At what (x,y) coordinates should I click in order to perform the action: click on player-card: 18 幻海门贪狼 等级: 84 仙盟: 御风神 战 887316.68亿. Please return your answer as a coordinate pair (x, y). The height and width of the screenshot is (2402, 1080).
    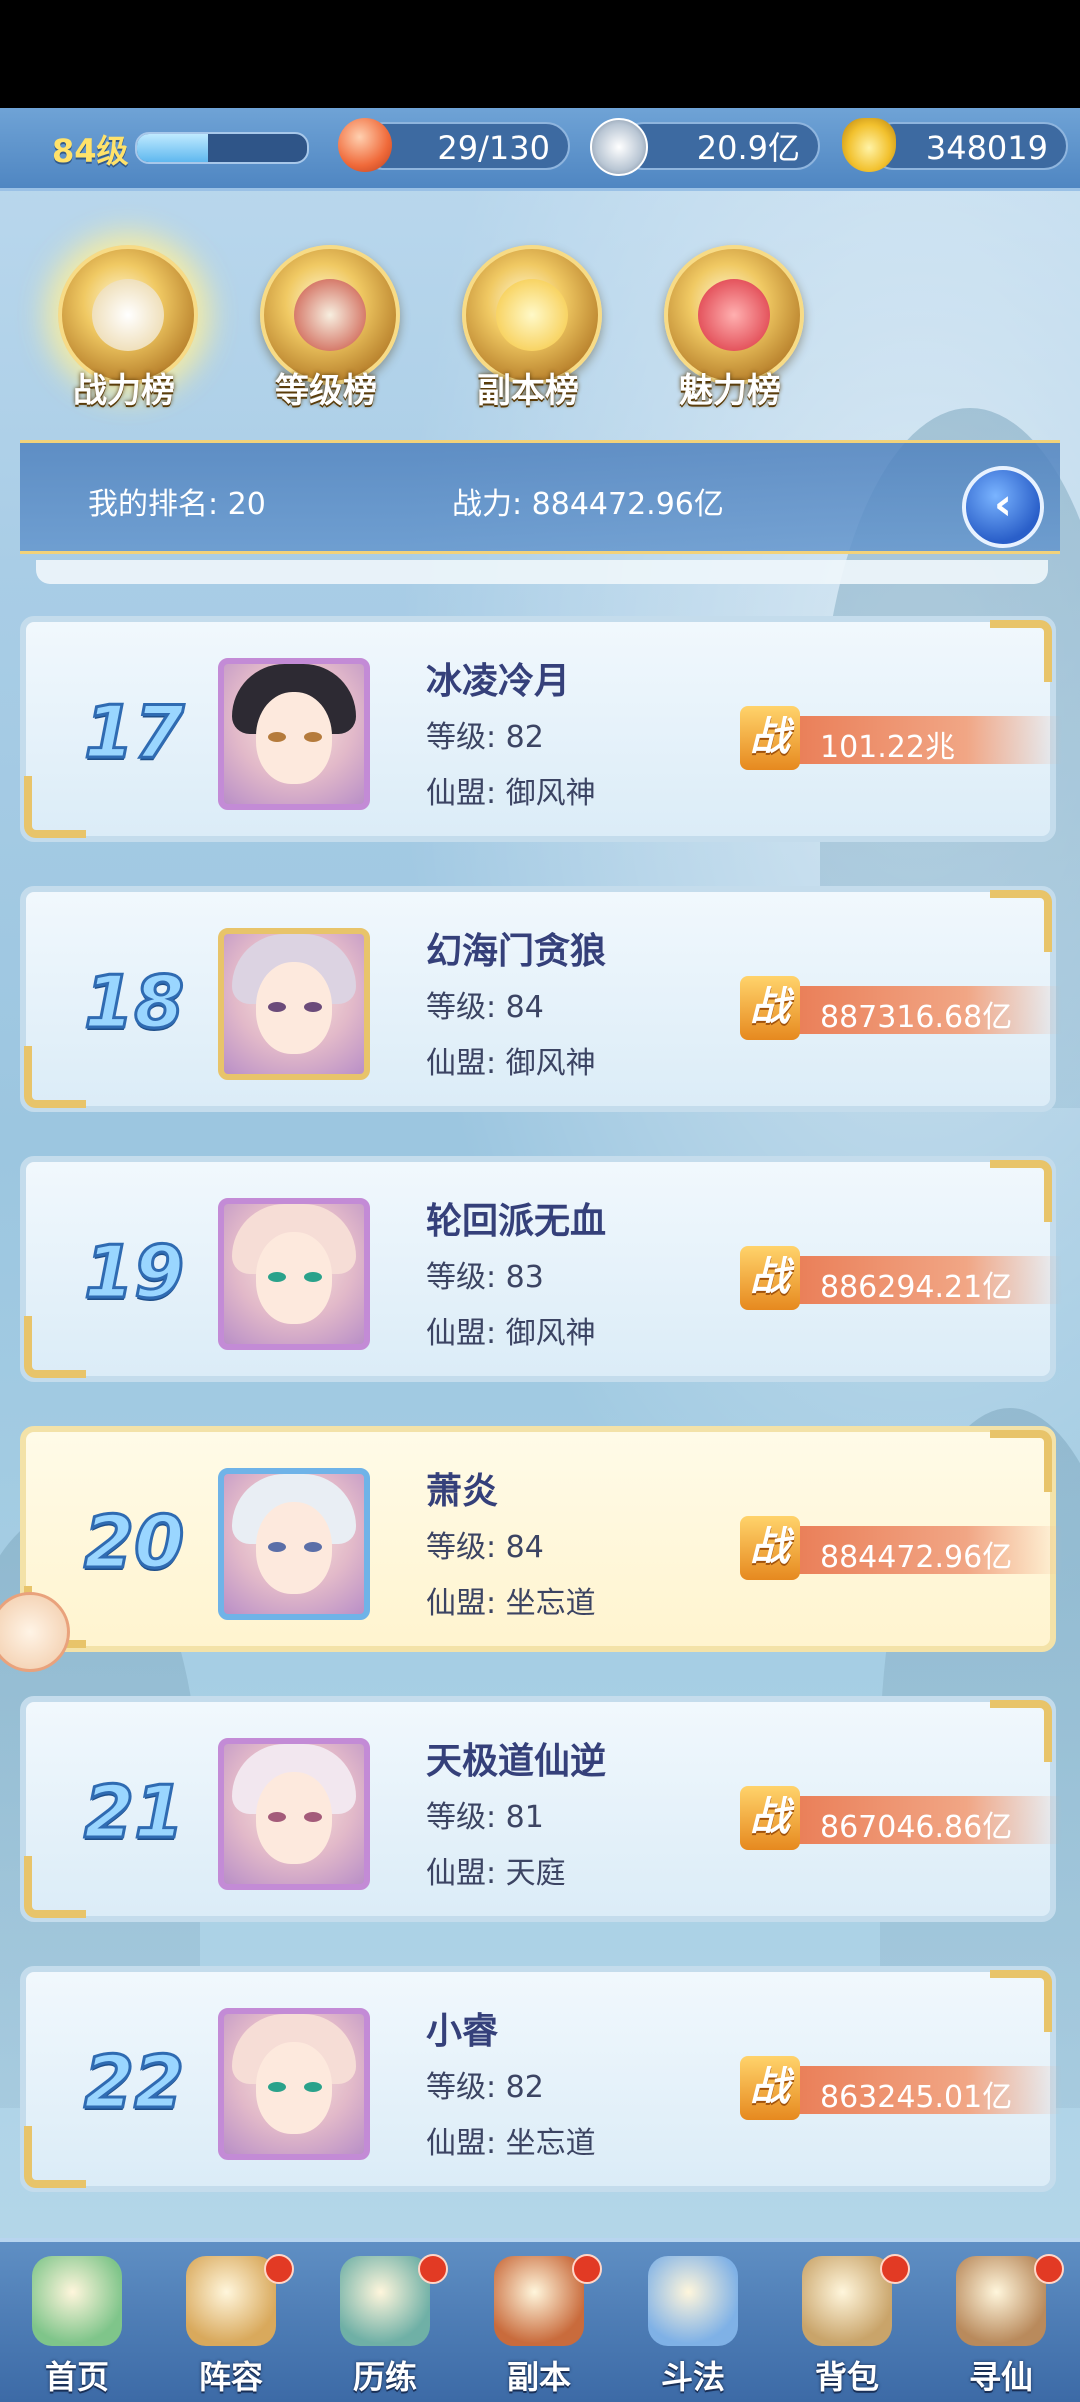
    Looking at the image, I should click on (541, 999).